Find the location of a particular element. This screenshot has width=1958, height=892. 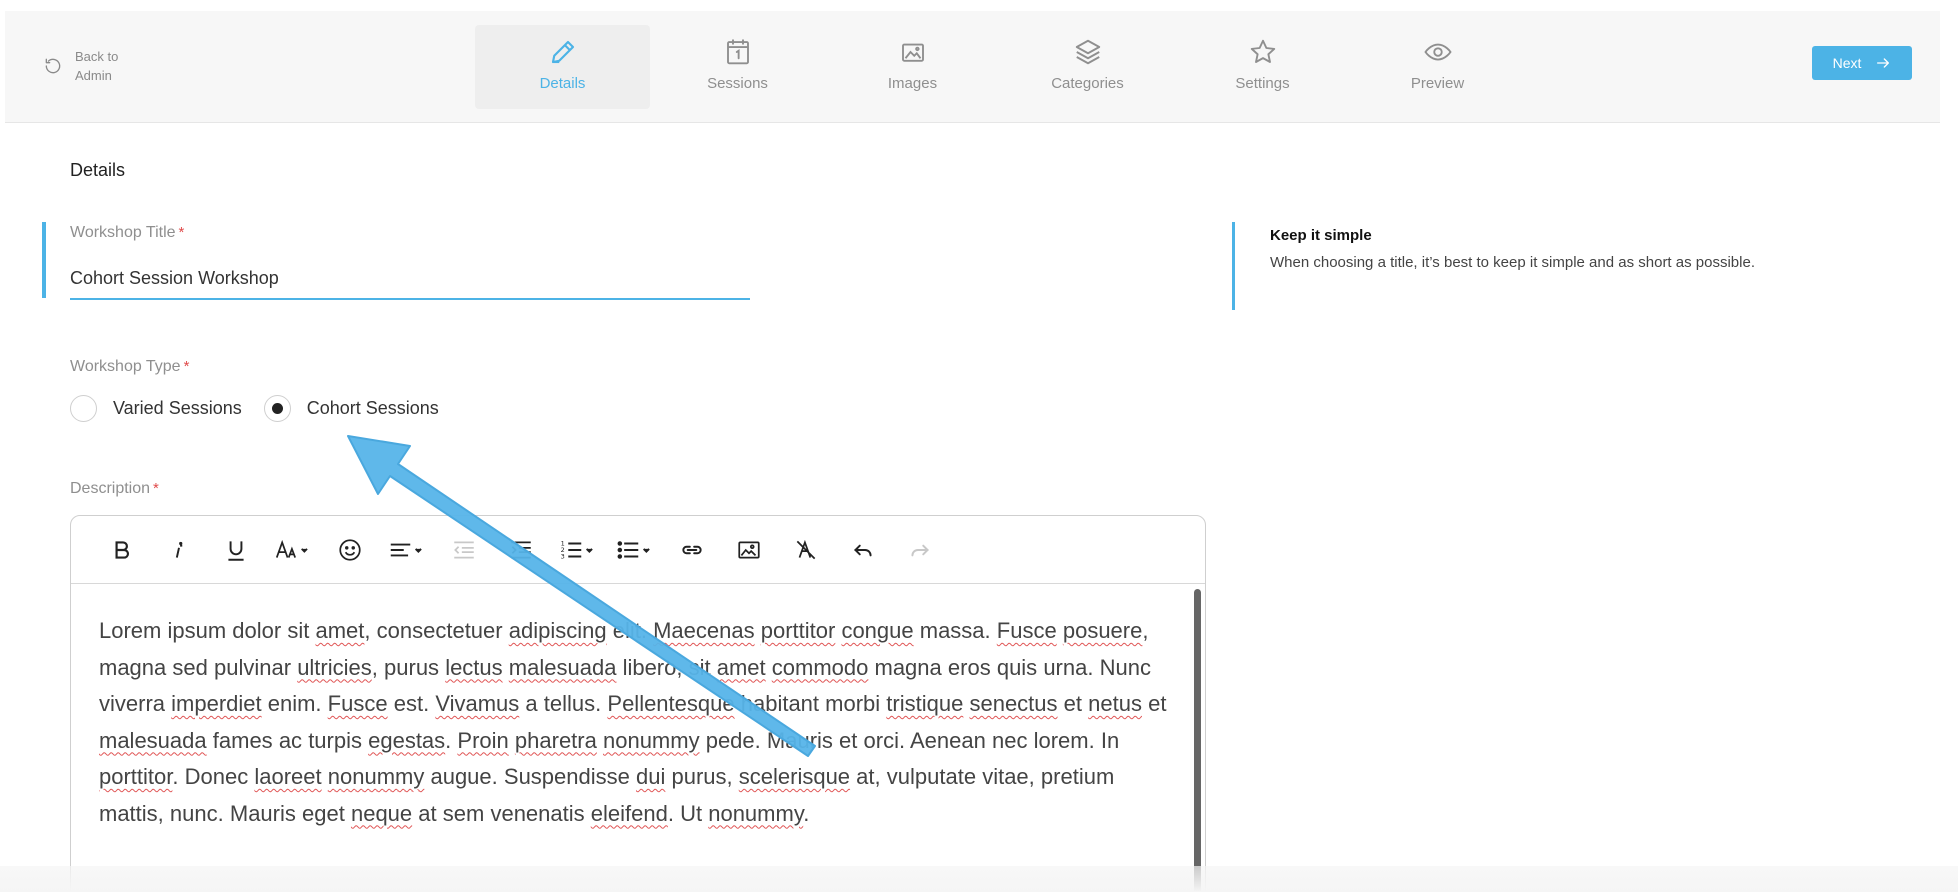

svg-text: 3 is located at coordinates (562, 556).